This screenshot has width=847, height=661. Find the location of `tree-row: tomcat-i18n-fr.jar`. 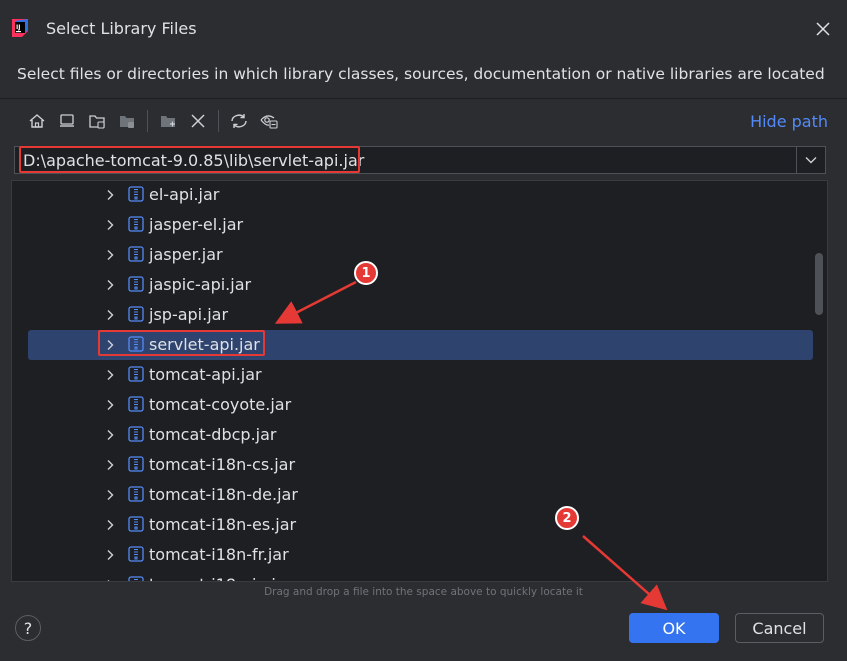

tree-row: tomcat-i18n-fr.jar is located at coordinates (420, 555).